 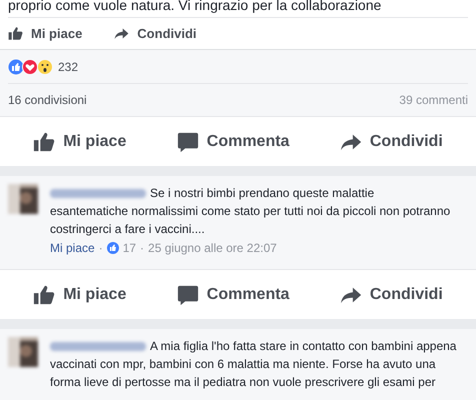 What do you see at coordinates (243, 382) in the screenshot?
I see `comment-text: forma lieve di pertosse ma il pediatra non vuole prescrivere gli esami per` at bounding box center [243, 382].